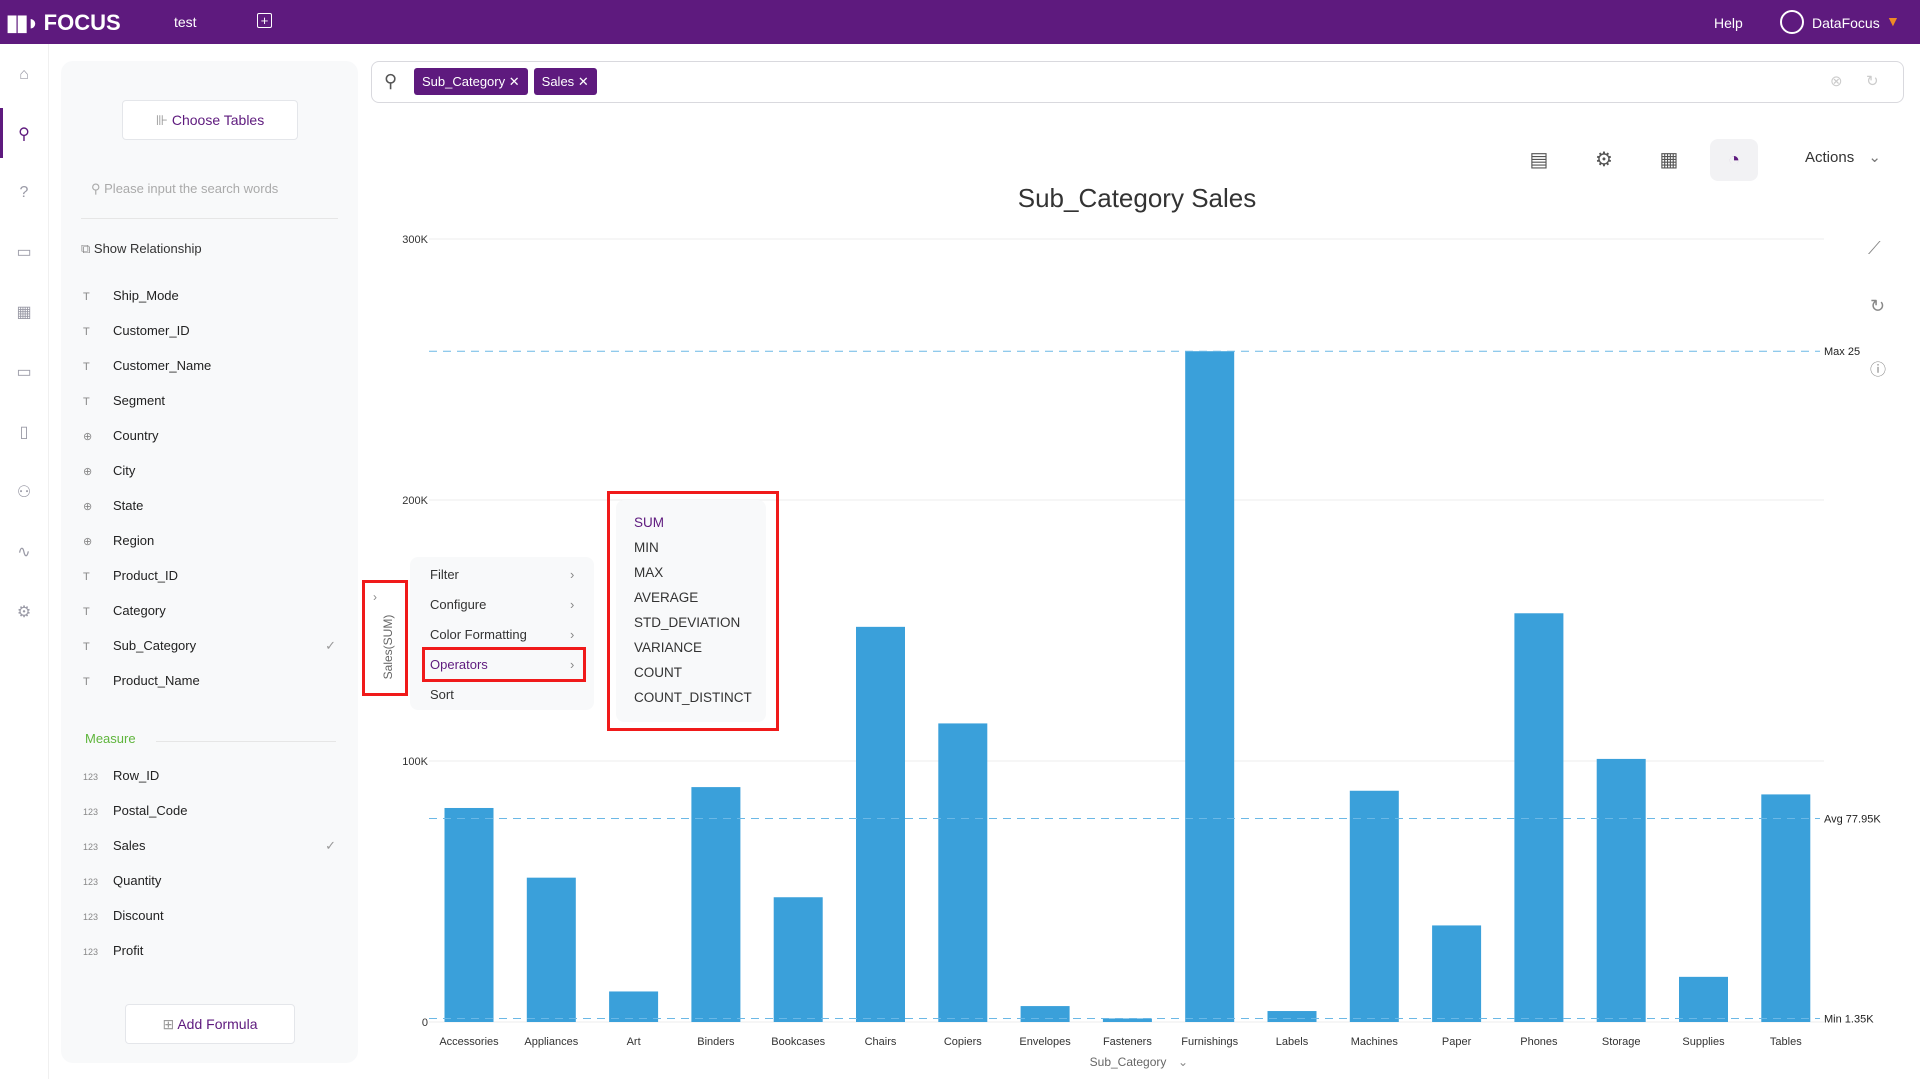  I want to click on x-tick-label: Envelopes, so click(1045, 1042).